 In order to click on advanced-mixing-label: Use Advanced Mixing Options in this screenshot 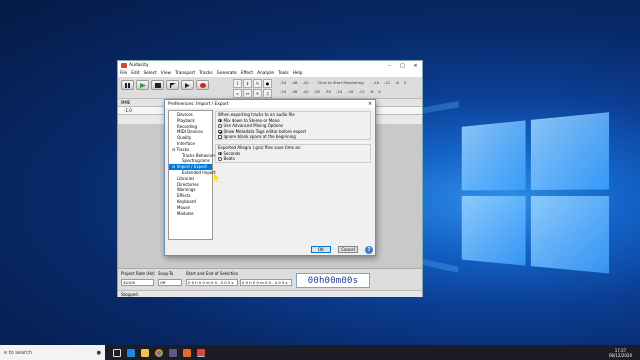, I will do `click(253, 126)`.